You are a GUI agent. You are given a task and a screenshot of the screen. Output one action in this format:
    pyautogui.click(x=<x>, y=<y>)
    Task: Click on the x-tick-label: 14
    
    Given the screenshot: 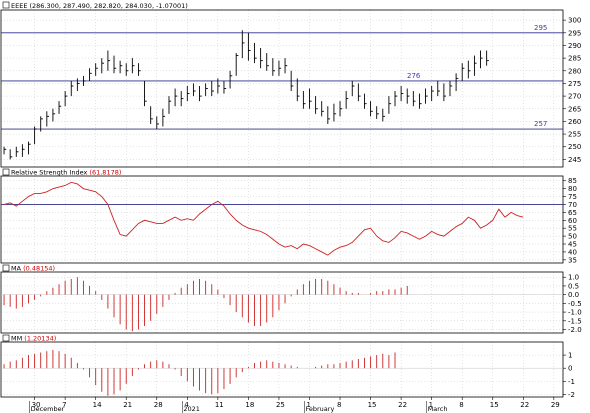 What is the action you would take?
    pyautogui.click(x=97, y=405)
    